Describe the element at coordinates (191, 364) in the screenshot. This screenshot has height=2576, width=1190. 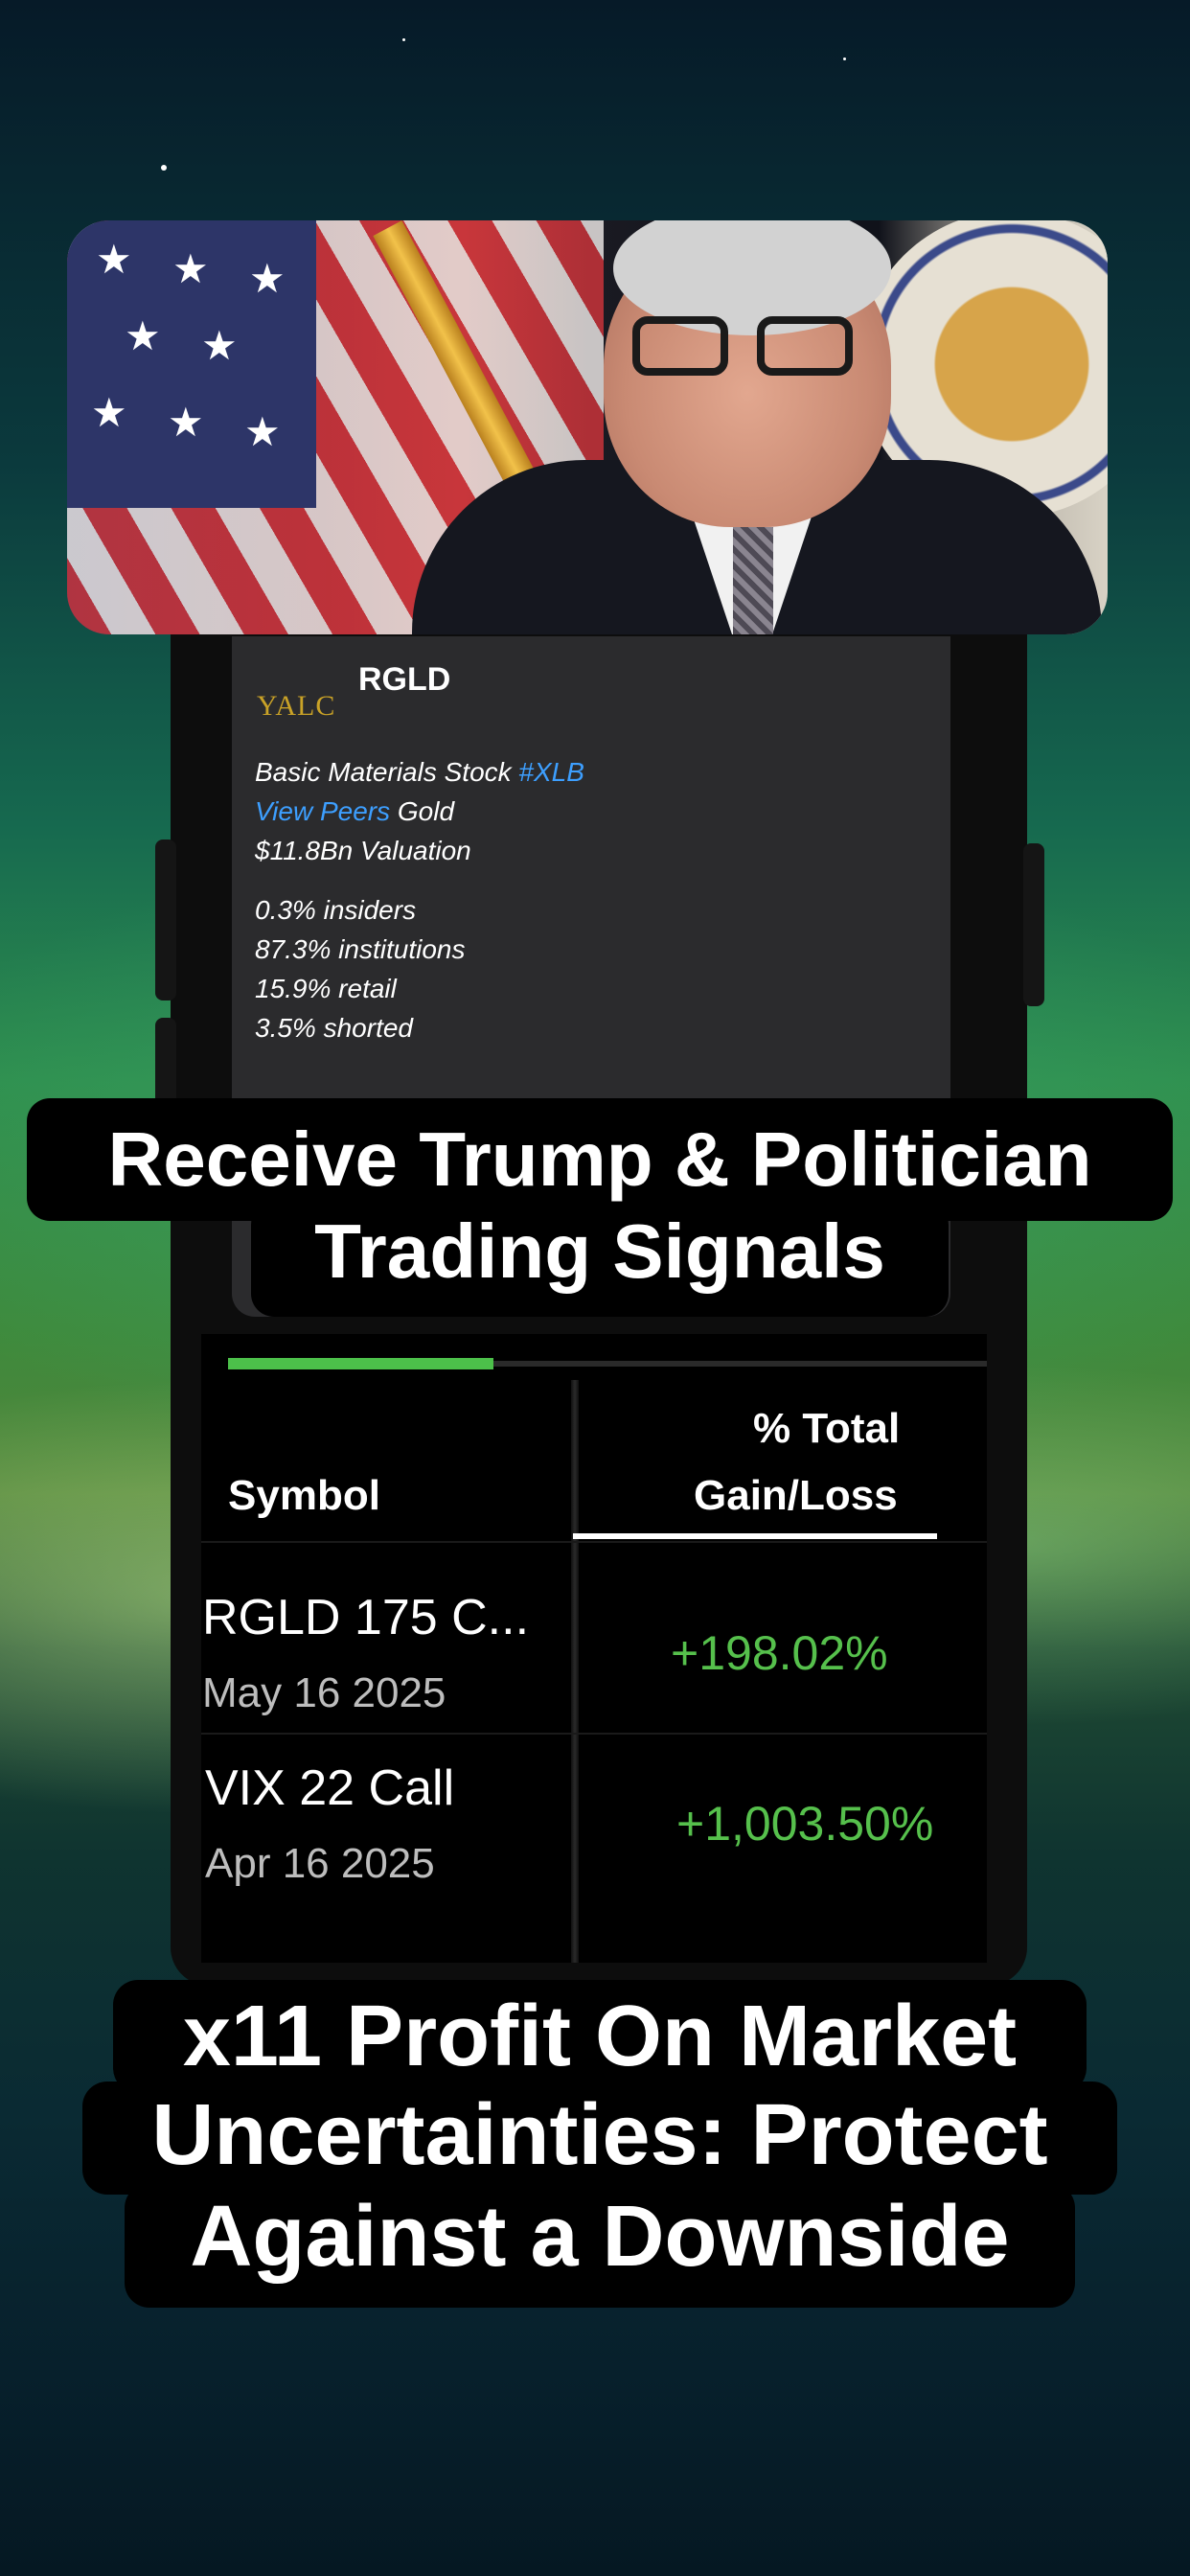
I see `flag-canton: ★ ★ ★ ★ ★ ★ ★ ★` at that location.